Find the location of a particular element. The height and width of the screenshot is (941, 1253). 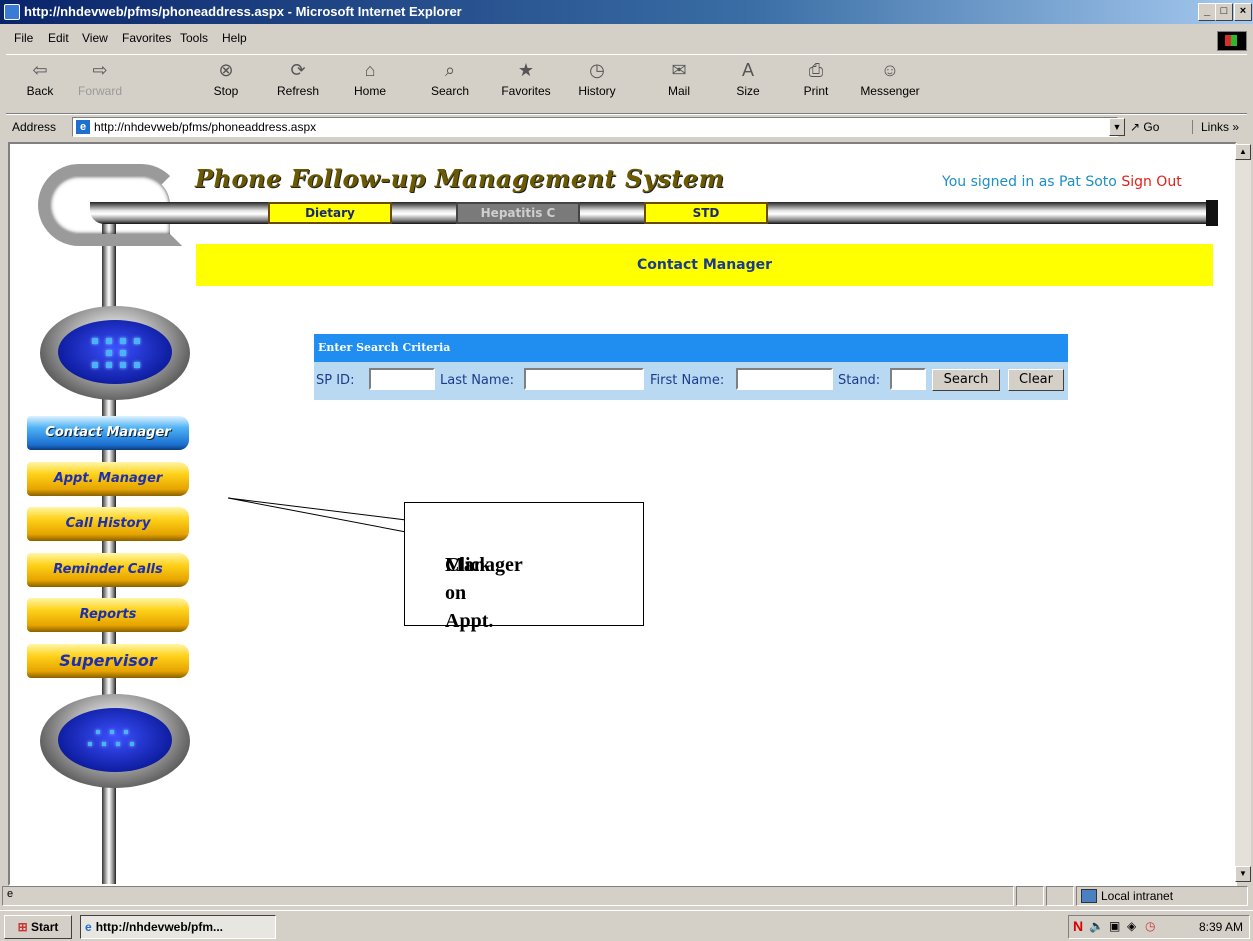

forward-arrow-icon: ⇨ is located at coordinates (100, 70).